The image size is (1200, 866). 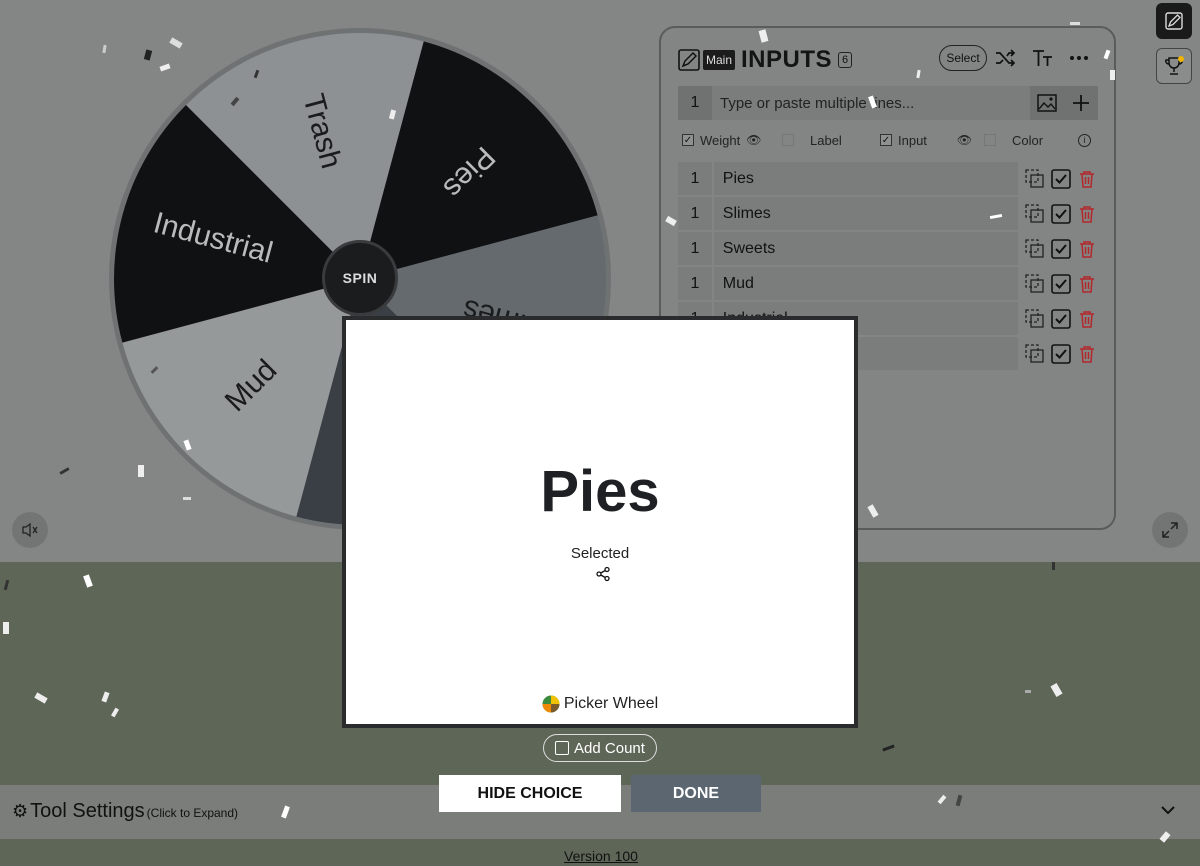 What do you see at coordinates (192, 813) in the screenshot?
I see `settings-hint: (Click to Expand)` at bounding box center [192, 813].